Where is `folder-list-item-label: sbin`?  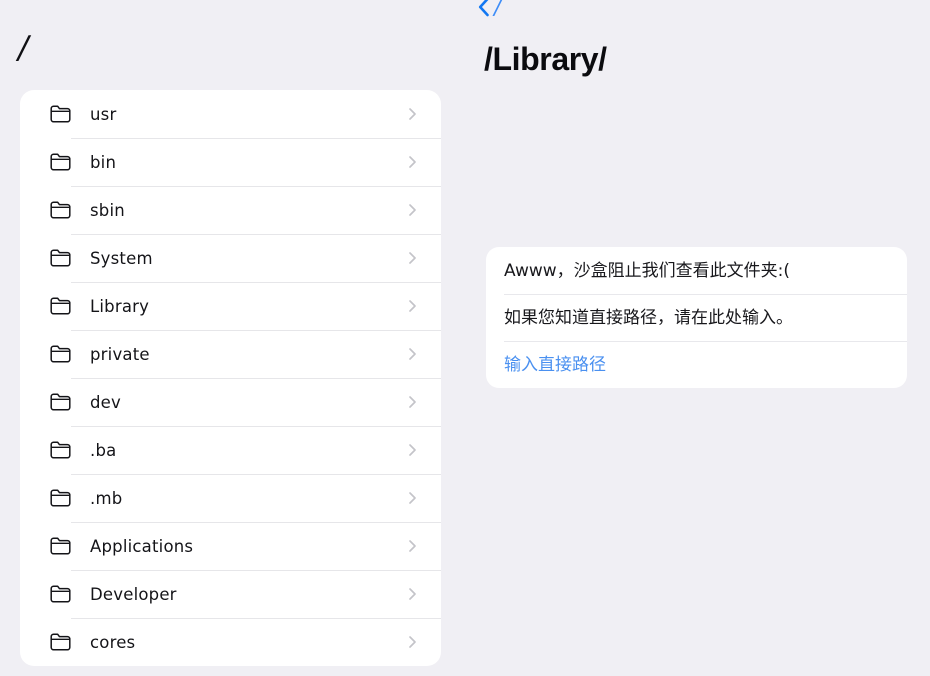
folder-list-item-label: sbin is located at coordinates (107, 210).